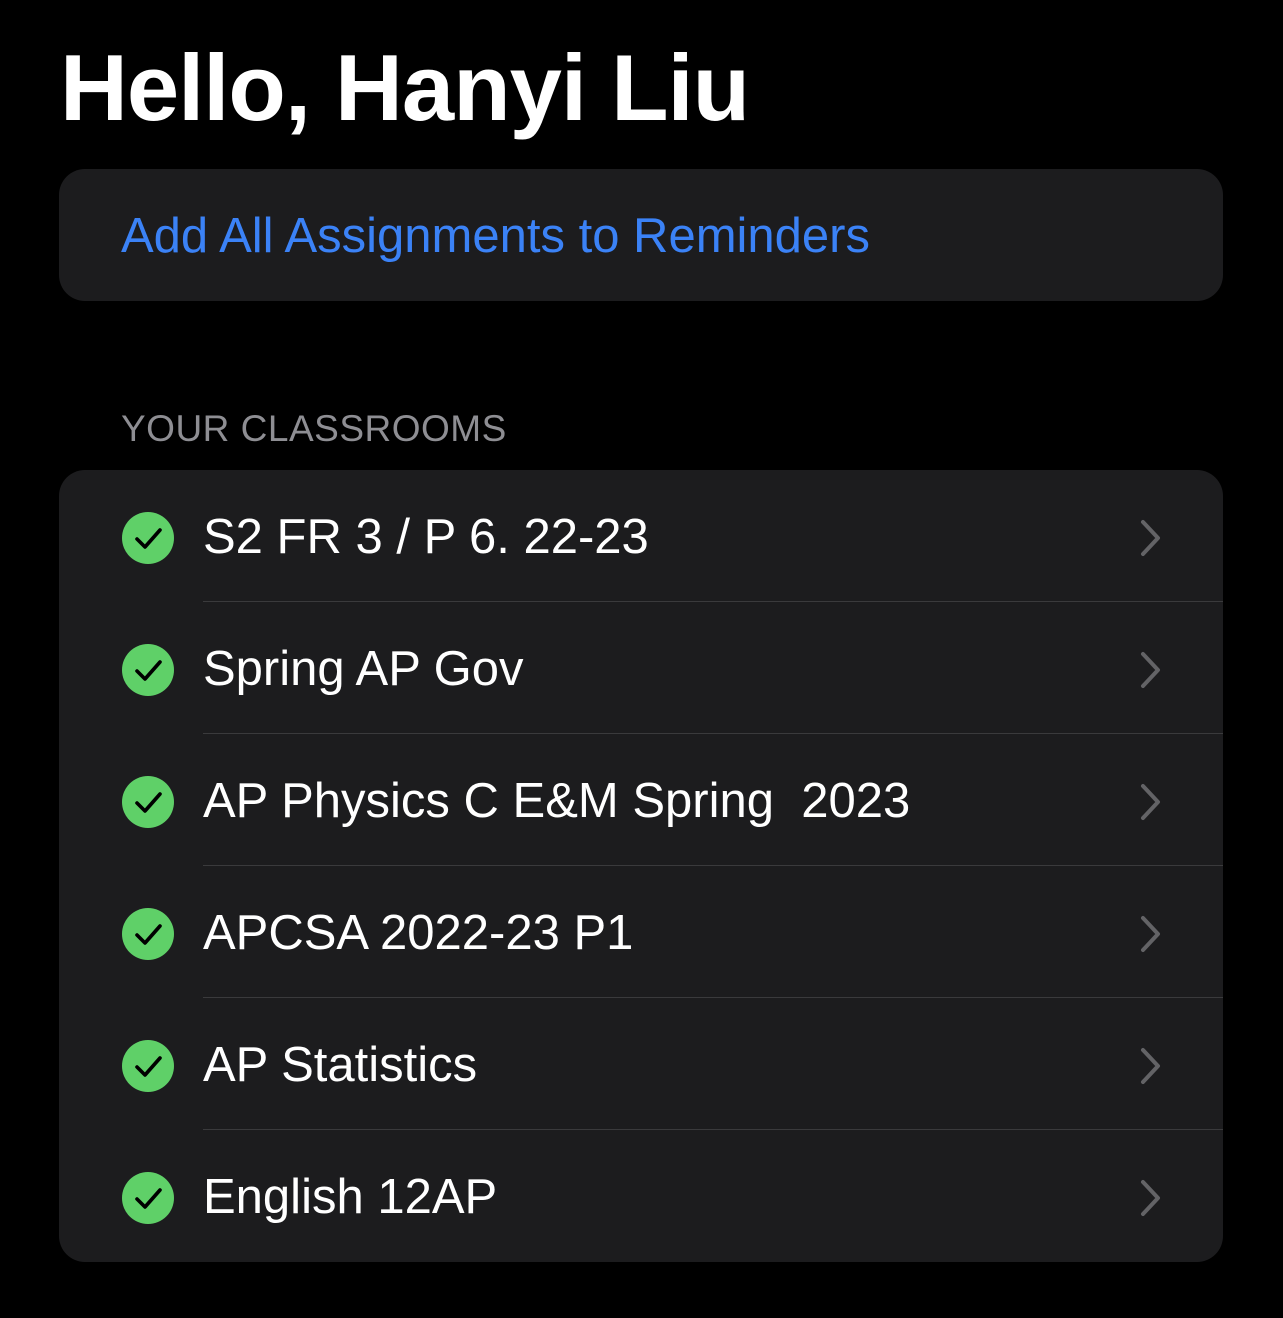 The height and width of the screenshot is (1318, 1283). What do you see at coordinates (426, 537) in the screenshot?
I see `classroom-name: S2 FR 3 / P 6. 22-23` at bounding box center [426, 537].